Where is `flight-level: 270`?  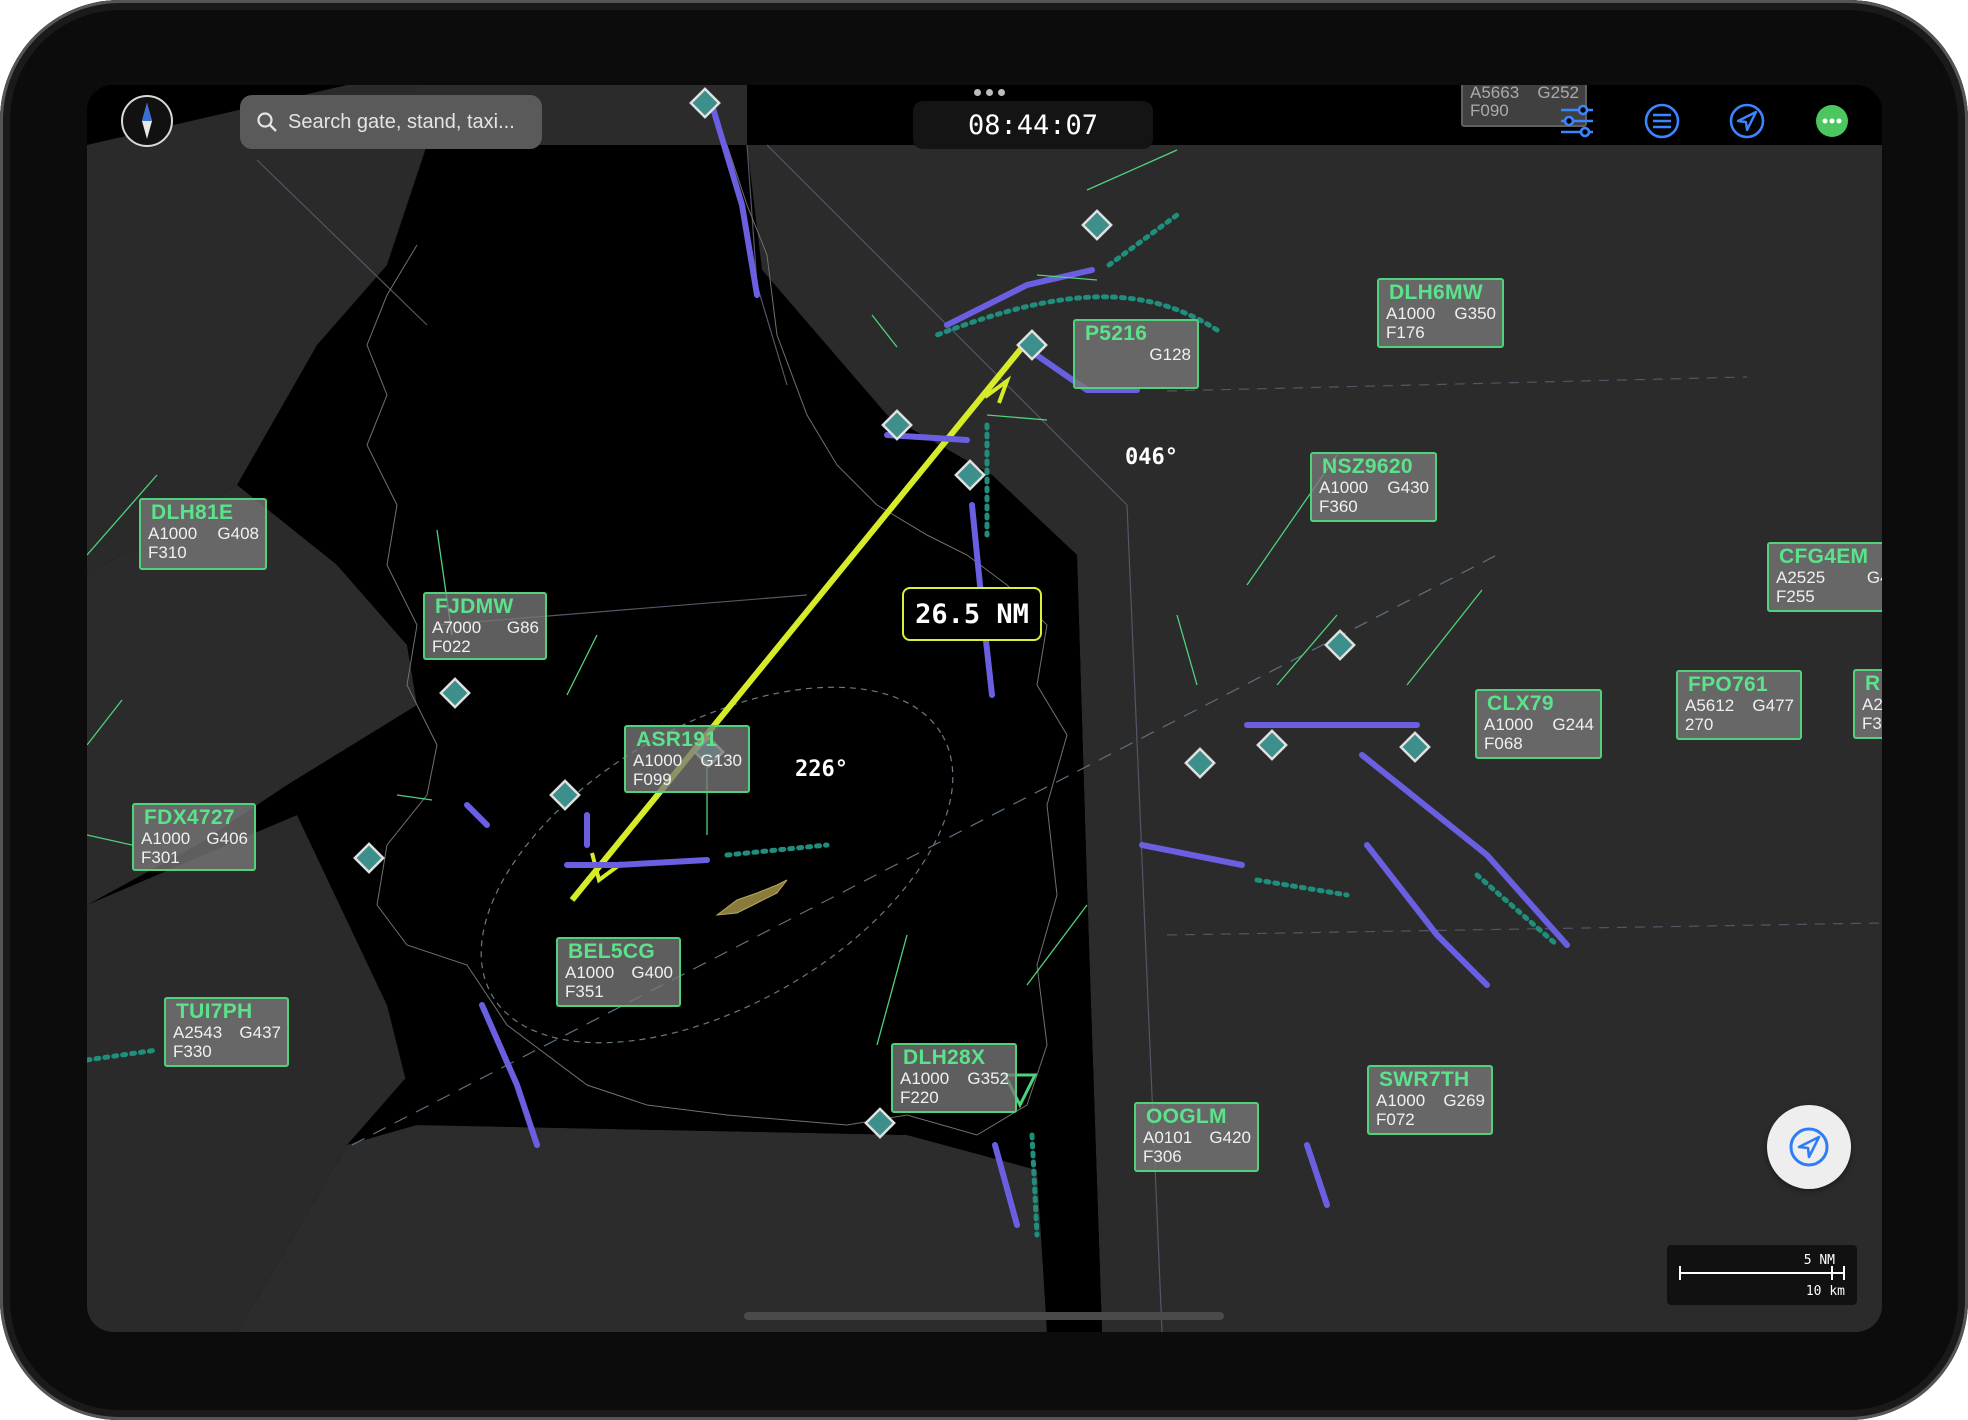 flight-level: 270 is located at coordinates (1699, 724).